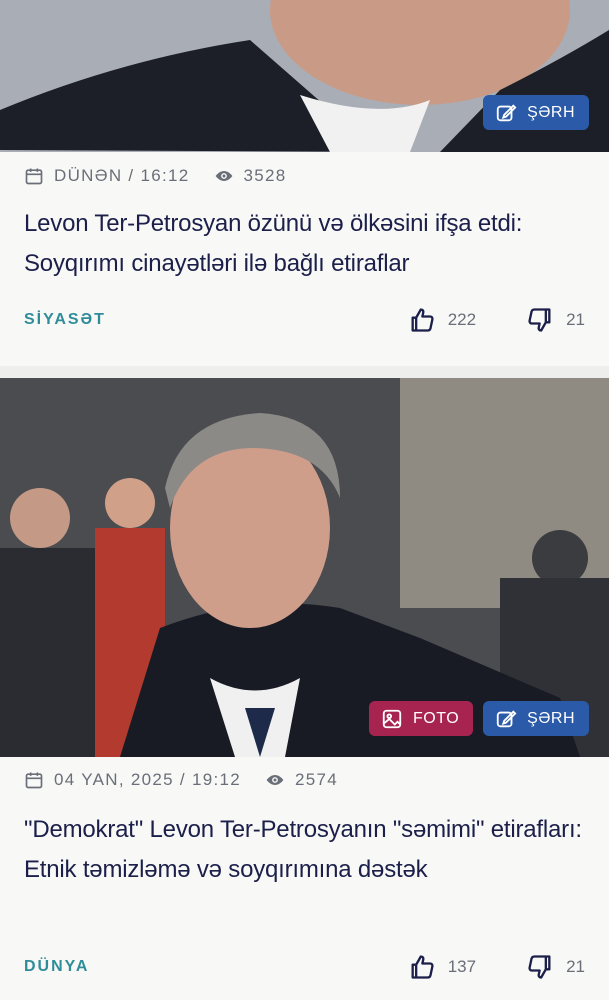  Describe the element at coordinates (462, 319) in the screenshot. I see `like-count: 222` at that location.